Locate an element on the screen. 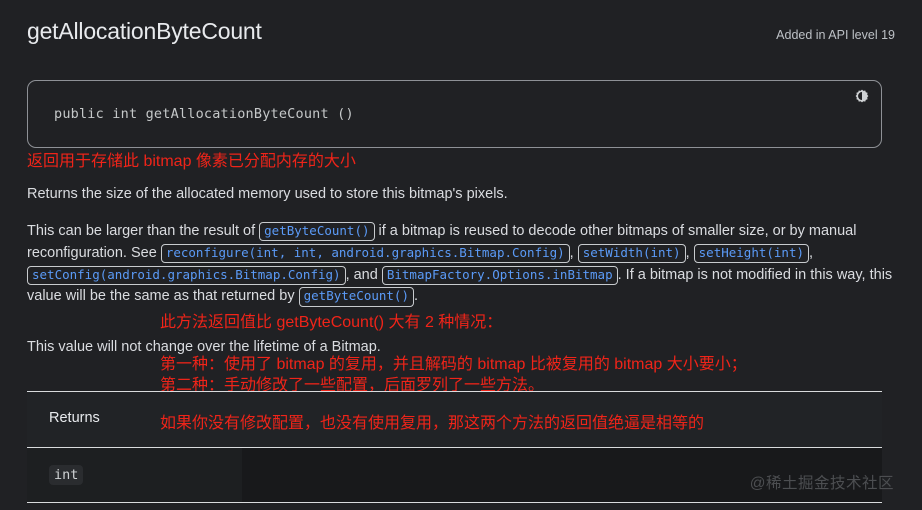  returns-label: Returns is located at coordinates (134, 419).